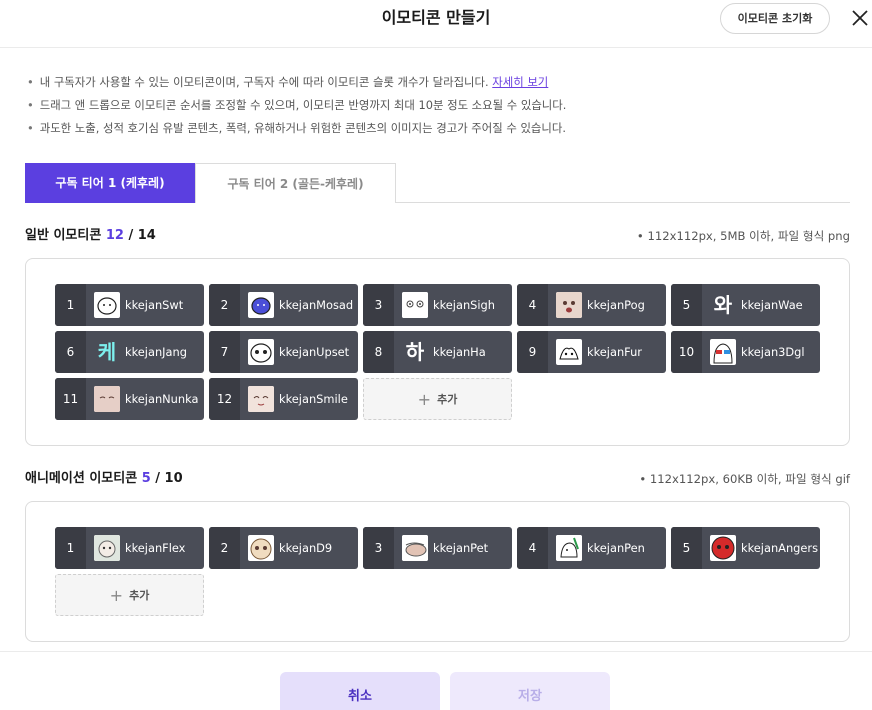 The width and height of the screenshot is (872, 710). I want to click on emoticon-name: kkejan3Dgl, so click(773, 352).